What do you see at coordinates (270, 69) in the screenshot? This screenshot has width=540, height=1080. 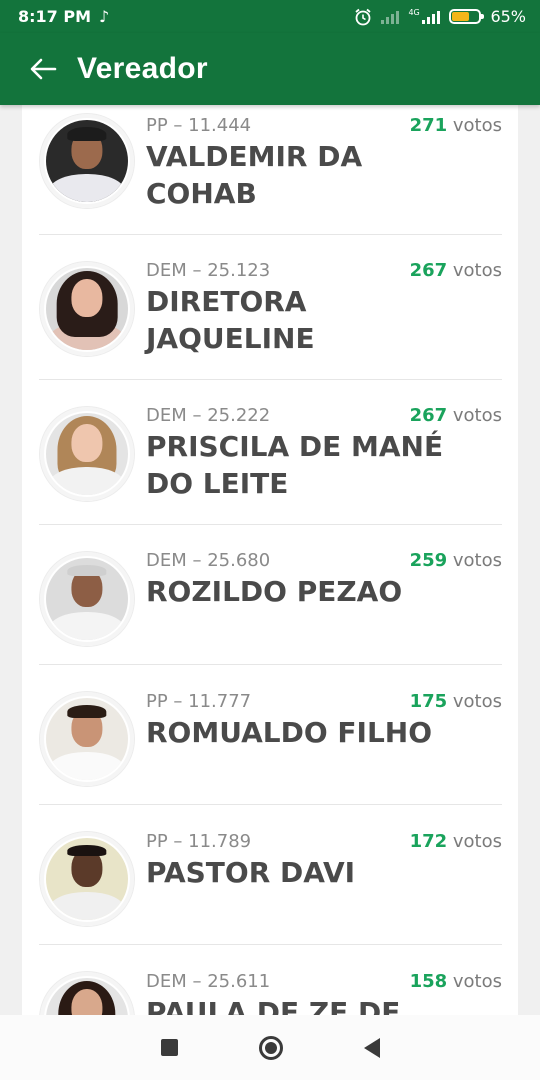 I see `app-bar: Vereador` at bounding box center [270, 69].